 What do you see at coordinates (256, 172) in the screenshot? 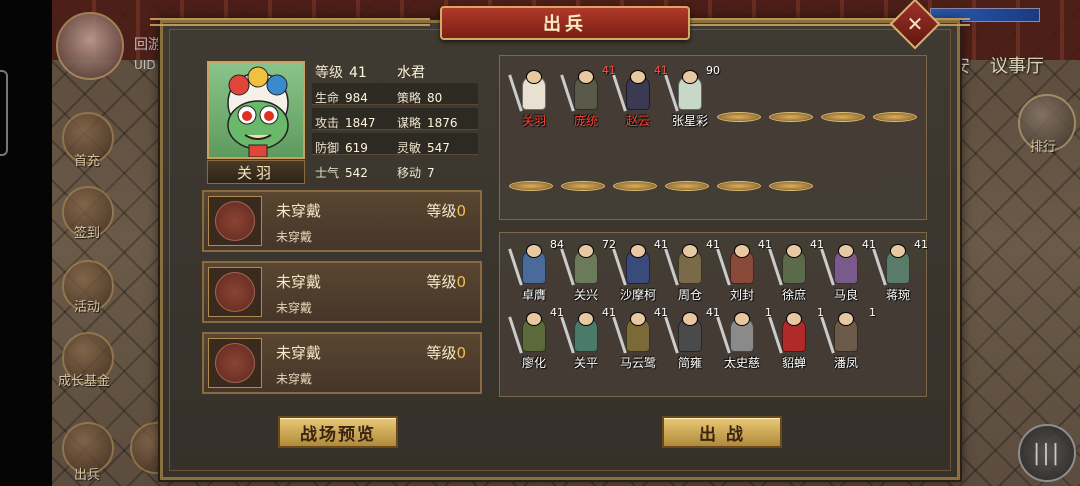
I see `hero-name: 关羽` at bounding box center [256, 172].